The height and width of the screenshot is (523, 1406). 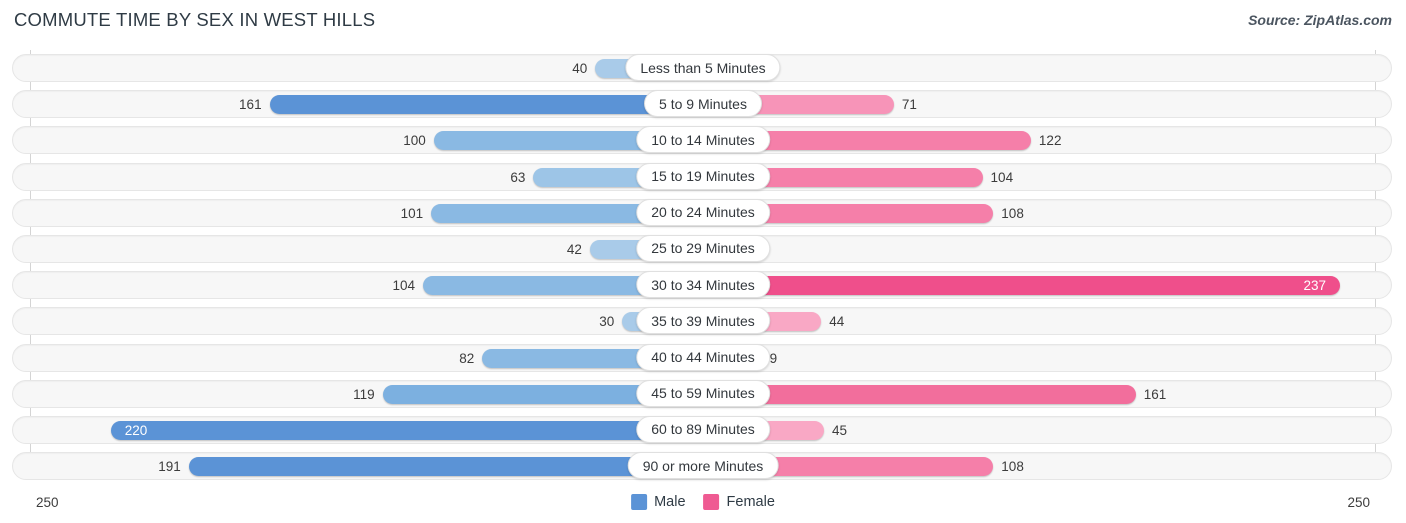 What do you see at coordinates (670, 502) in the screenshot?
I see `legend-label-male: Male` at bounding box center [670, 502].